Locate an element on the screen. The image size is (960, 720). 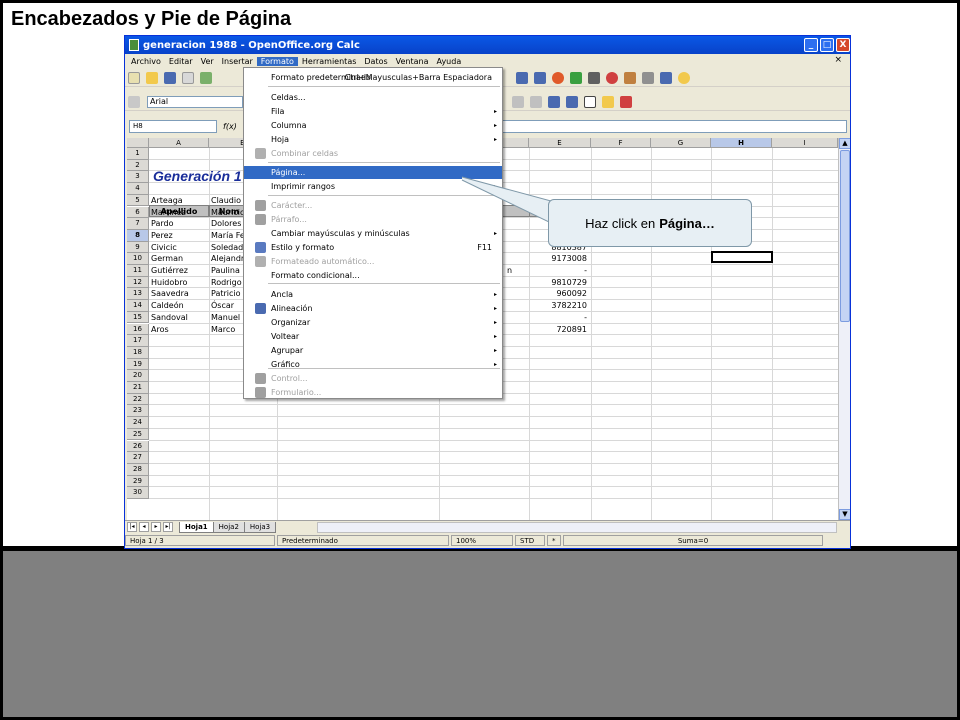
callout-tail is located at coordinates (506, 200).